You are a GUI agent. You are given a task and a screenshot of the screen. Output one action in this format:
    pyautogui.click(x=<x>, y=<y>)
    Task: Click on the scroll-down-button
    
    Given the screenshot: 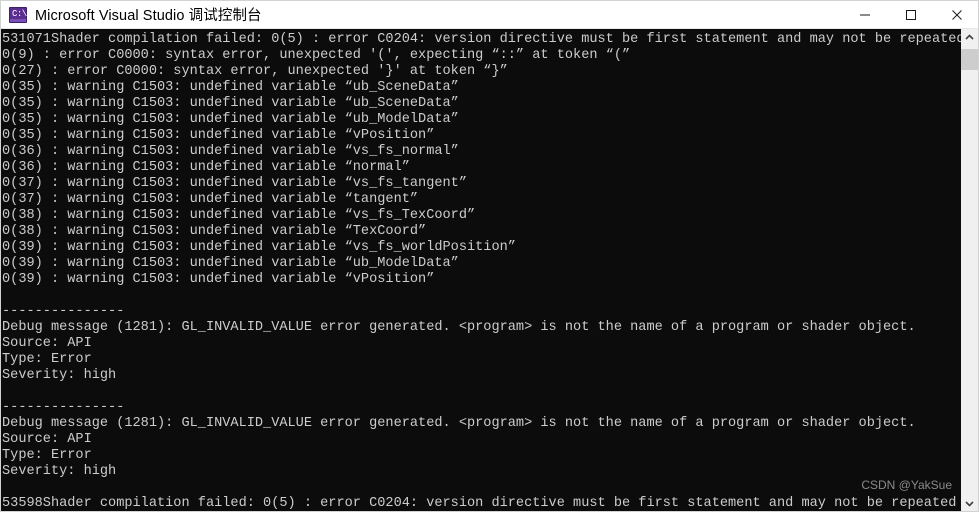 What is the action you would take?
    pyautogui.click(x=969, y=503)
    